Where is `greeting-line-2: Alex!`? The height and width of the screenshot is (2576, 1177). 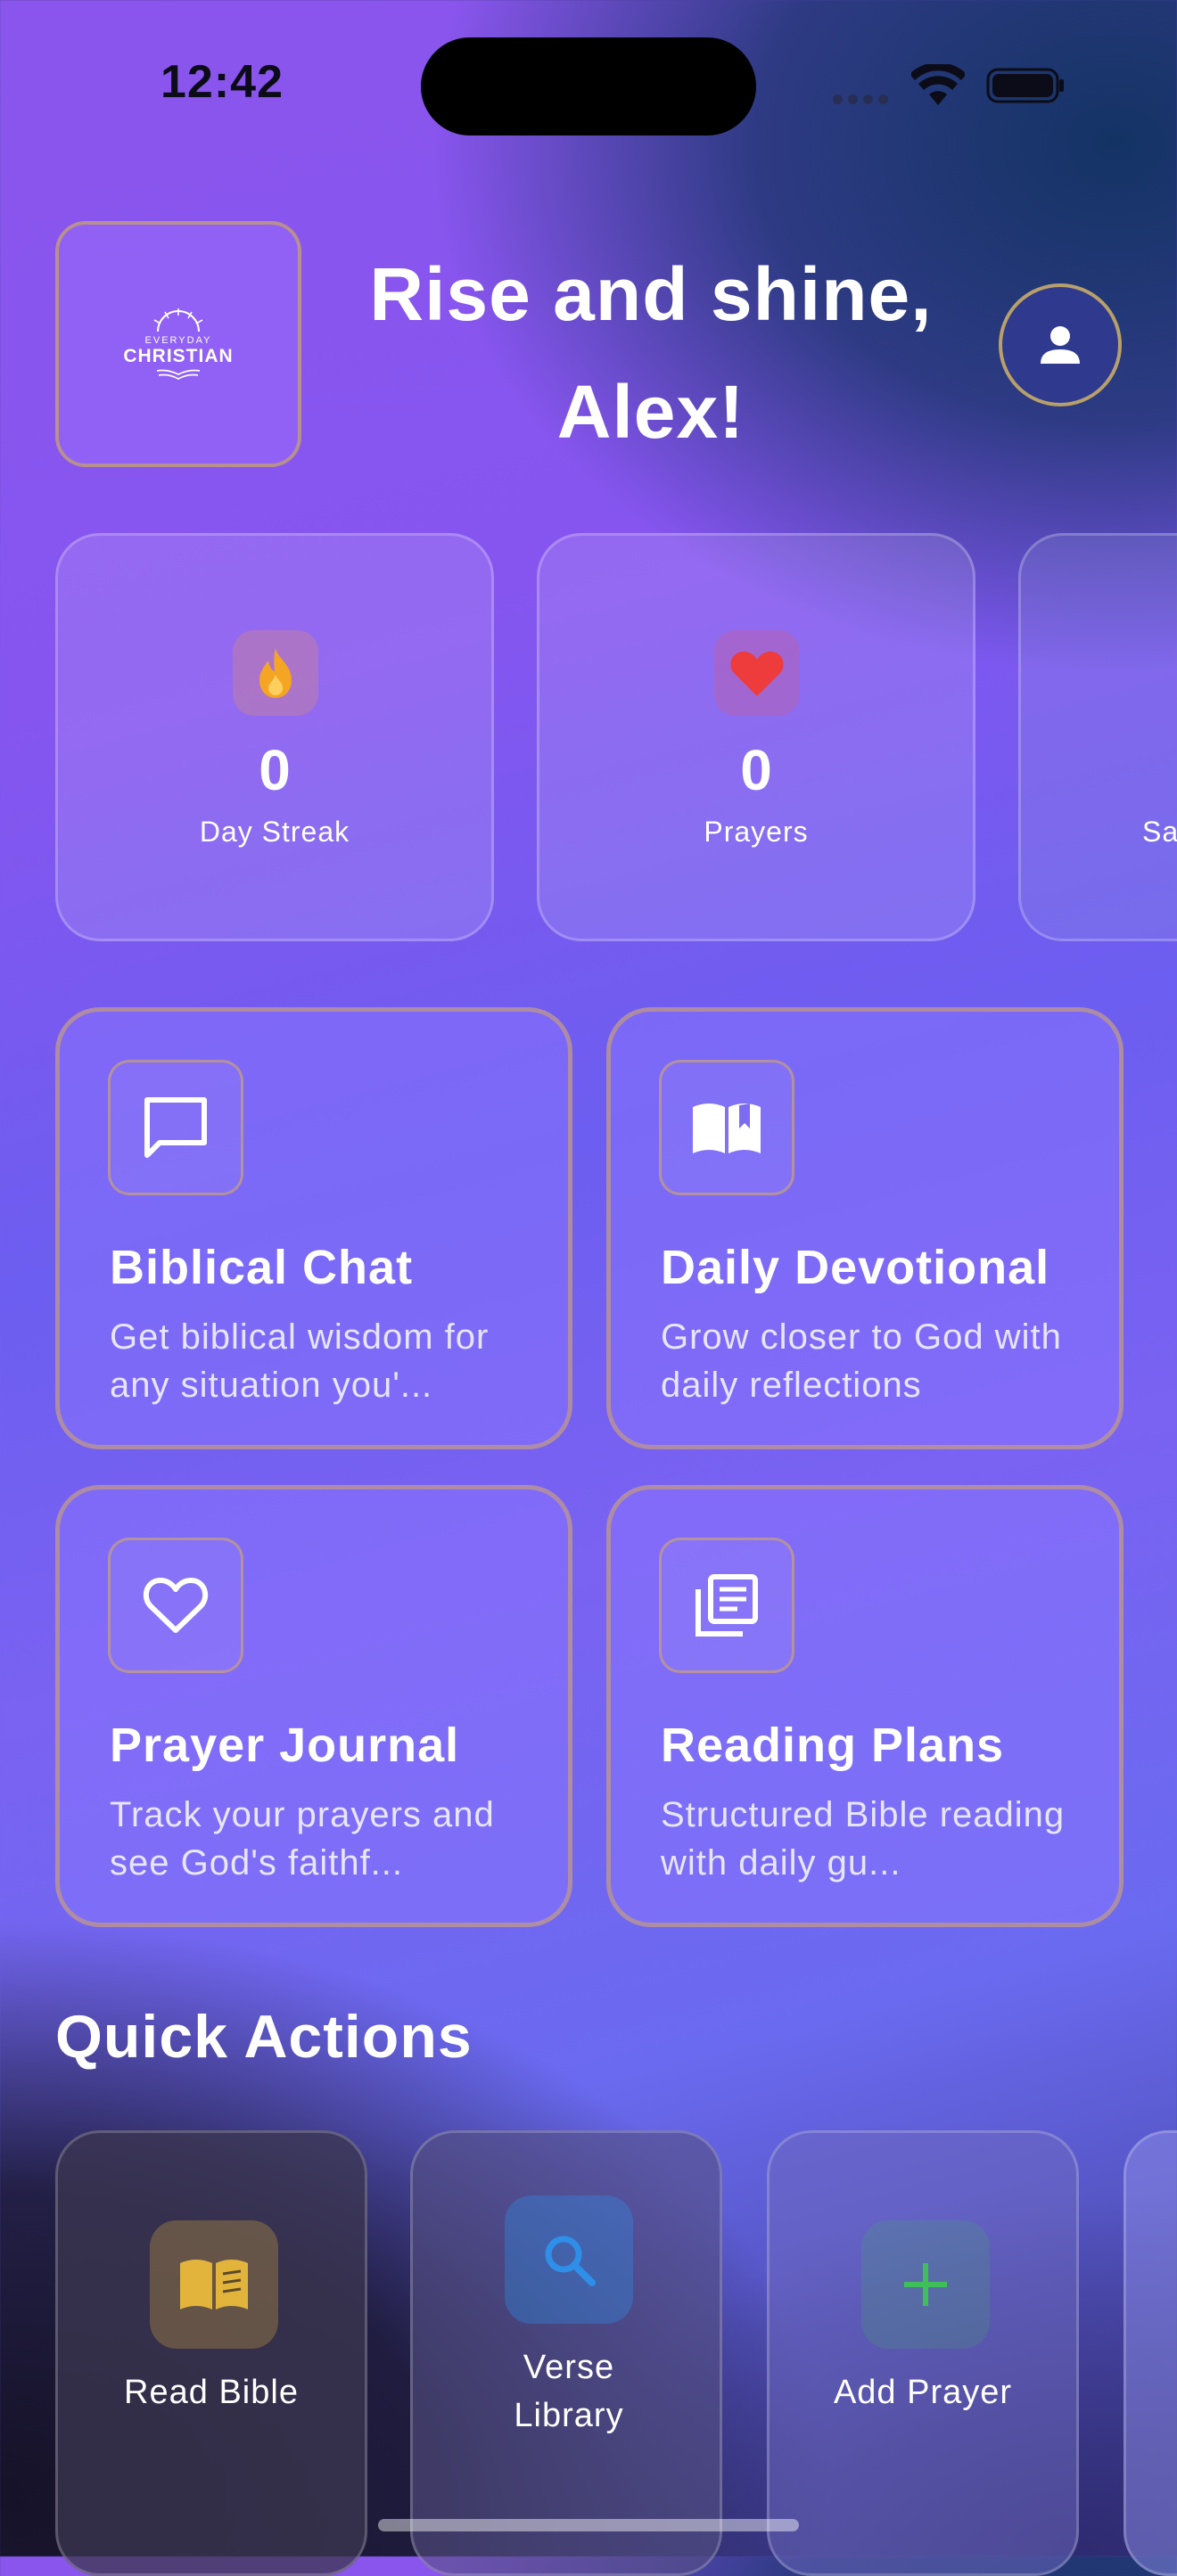 greeting-line-2: Alex! is located at coordinates (650, 412).